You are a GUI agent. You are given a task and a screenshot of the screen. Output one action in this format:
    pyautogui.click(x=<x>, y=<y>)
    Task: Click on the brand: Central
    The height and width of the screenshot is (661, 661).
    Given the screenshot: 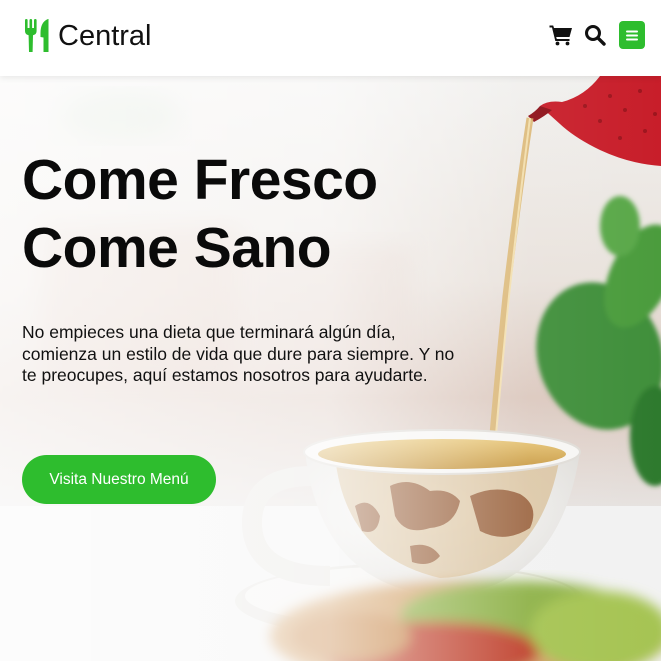 What is the action you would take?
    pyautogui.click(x=88, y=36)
    